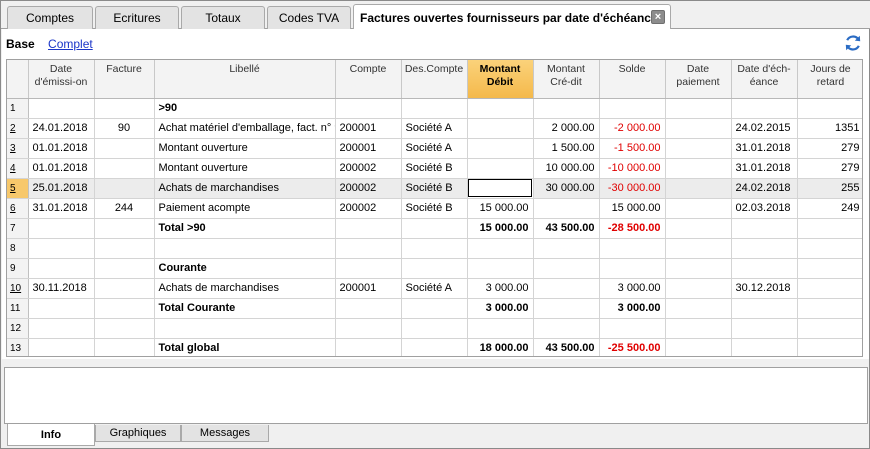  What do you see at coordinates (829, 79) in the screenshot?
I see `col-header-jours-retard: Jours de retard` at bounding box center [829, 79].